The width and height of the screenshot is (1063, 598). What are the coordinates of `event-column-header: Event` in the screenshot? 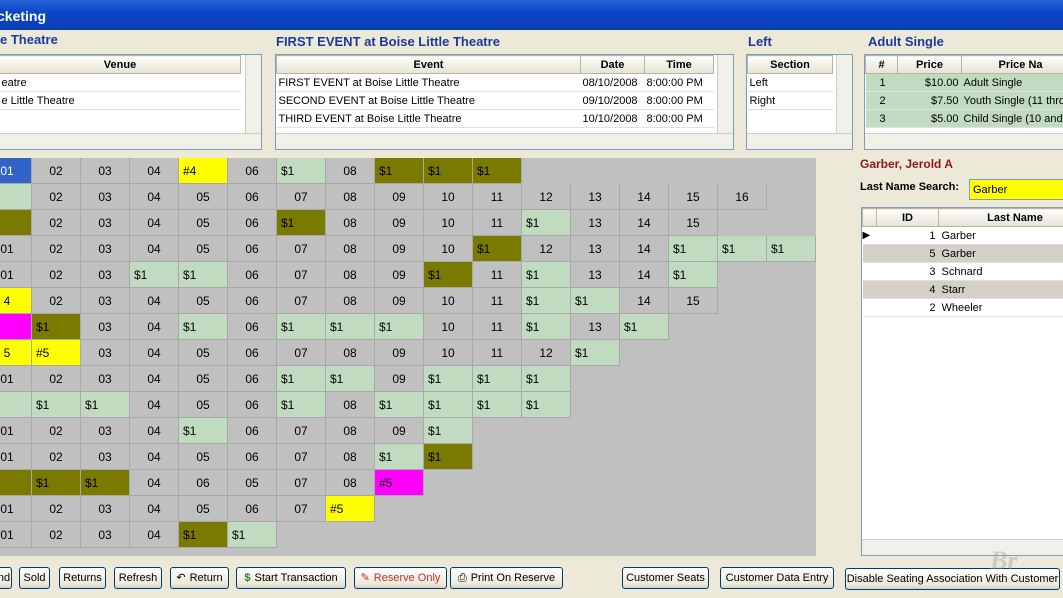 It's located at (428, 64).